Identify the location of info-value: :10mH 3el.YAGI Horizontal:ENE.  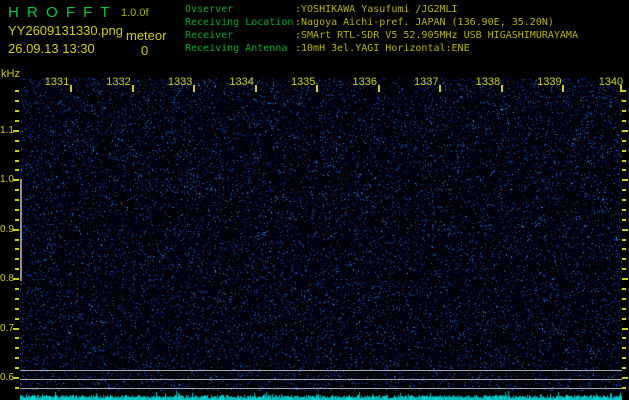
(382, 48).